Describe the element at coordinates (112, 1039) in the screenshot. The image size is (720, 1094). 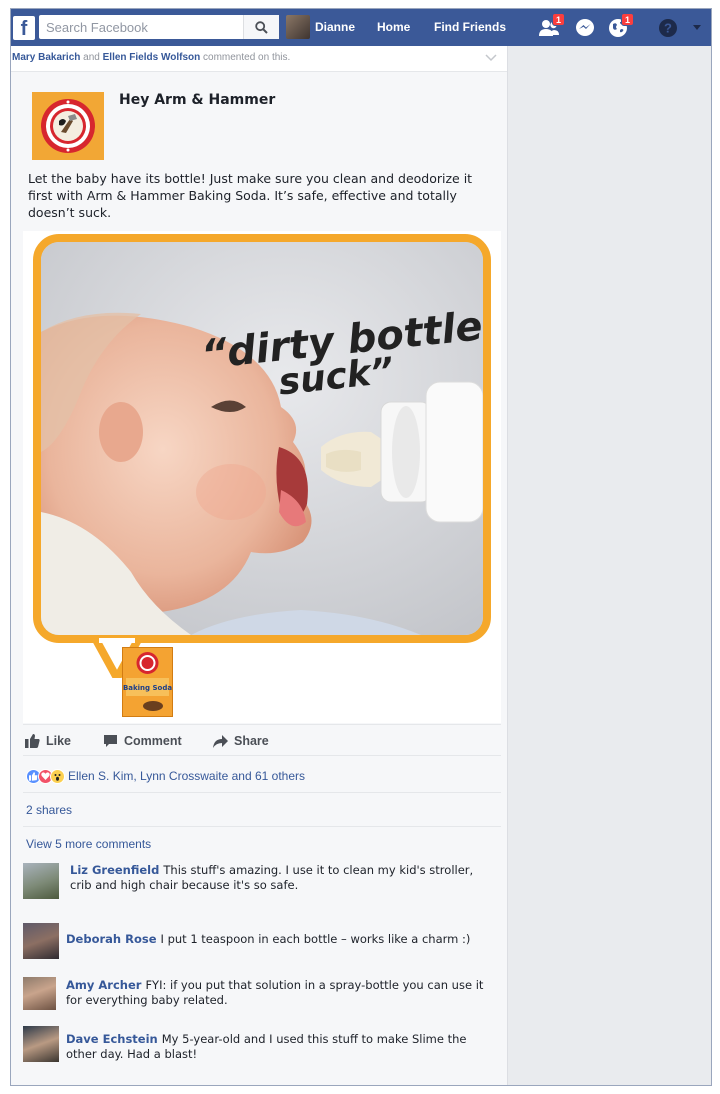
I see `commenter-name: Dave Echstein` at that location.